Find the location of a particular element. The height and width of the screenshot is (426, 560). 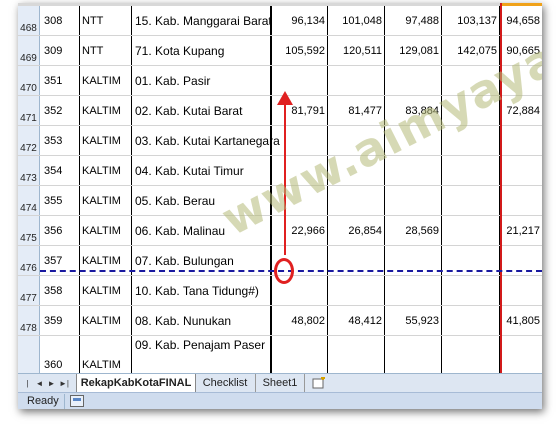

value-cell: 105,592 is located at coordinates (300, 50).